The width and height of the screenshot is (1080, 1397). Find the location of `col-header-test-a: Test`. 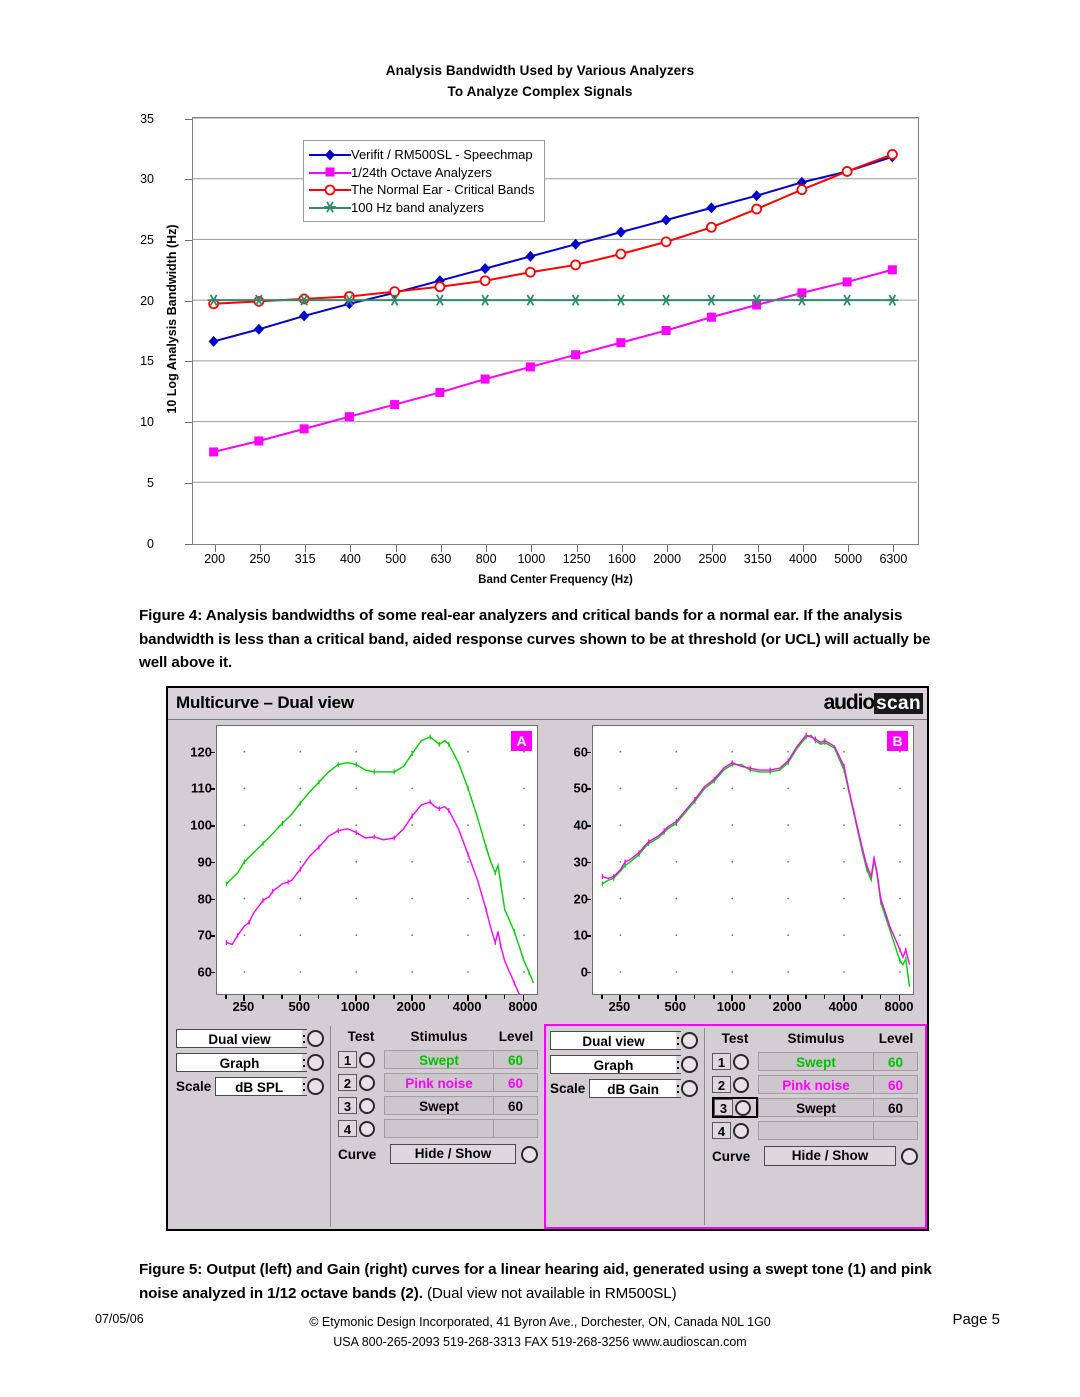

col-header-test-a: Test is located at coordinates (361, 1036).